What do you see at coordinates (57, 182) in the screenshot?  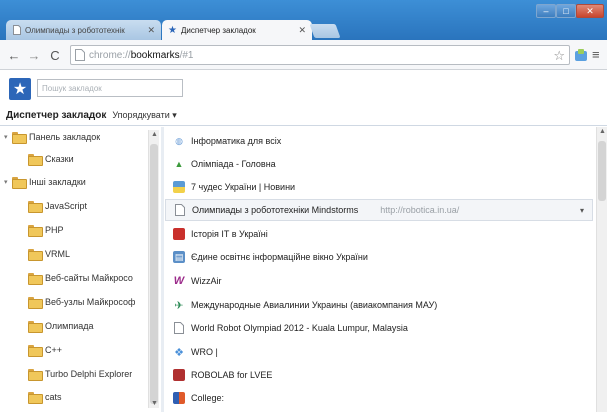 I see `tree-item-label: Інші закладки` at bounding box center [57, 182].